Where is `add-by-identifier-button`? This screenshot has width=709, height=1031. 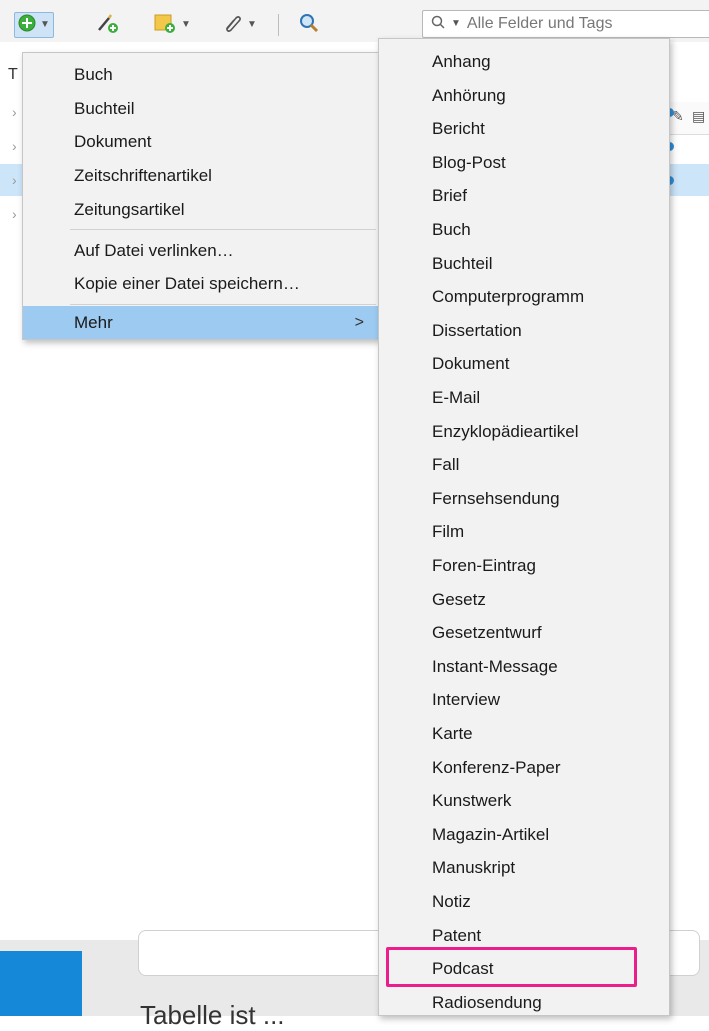
add-by-identifier-button is located at coordinates (107, 25).